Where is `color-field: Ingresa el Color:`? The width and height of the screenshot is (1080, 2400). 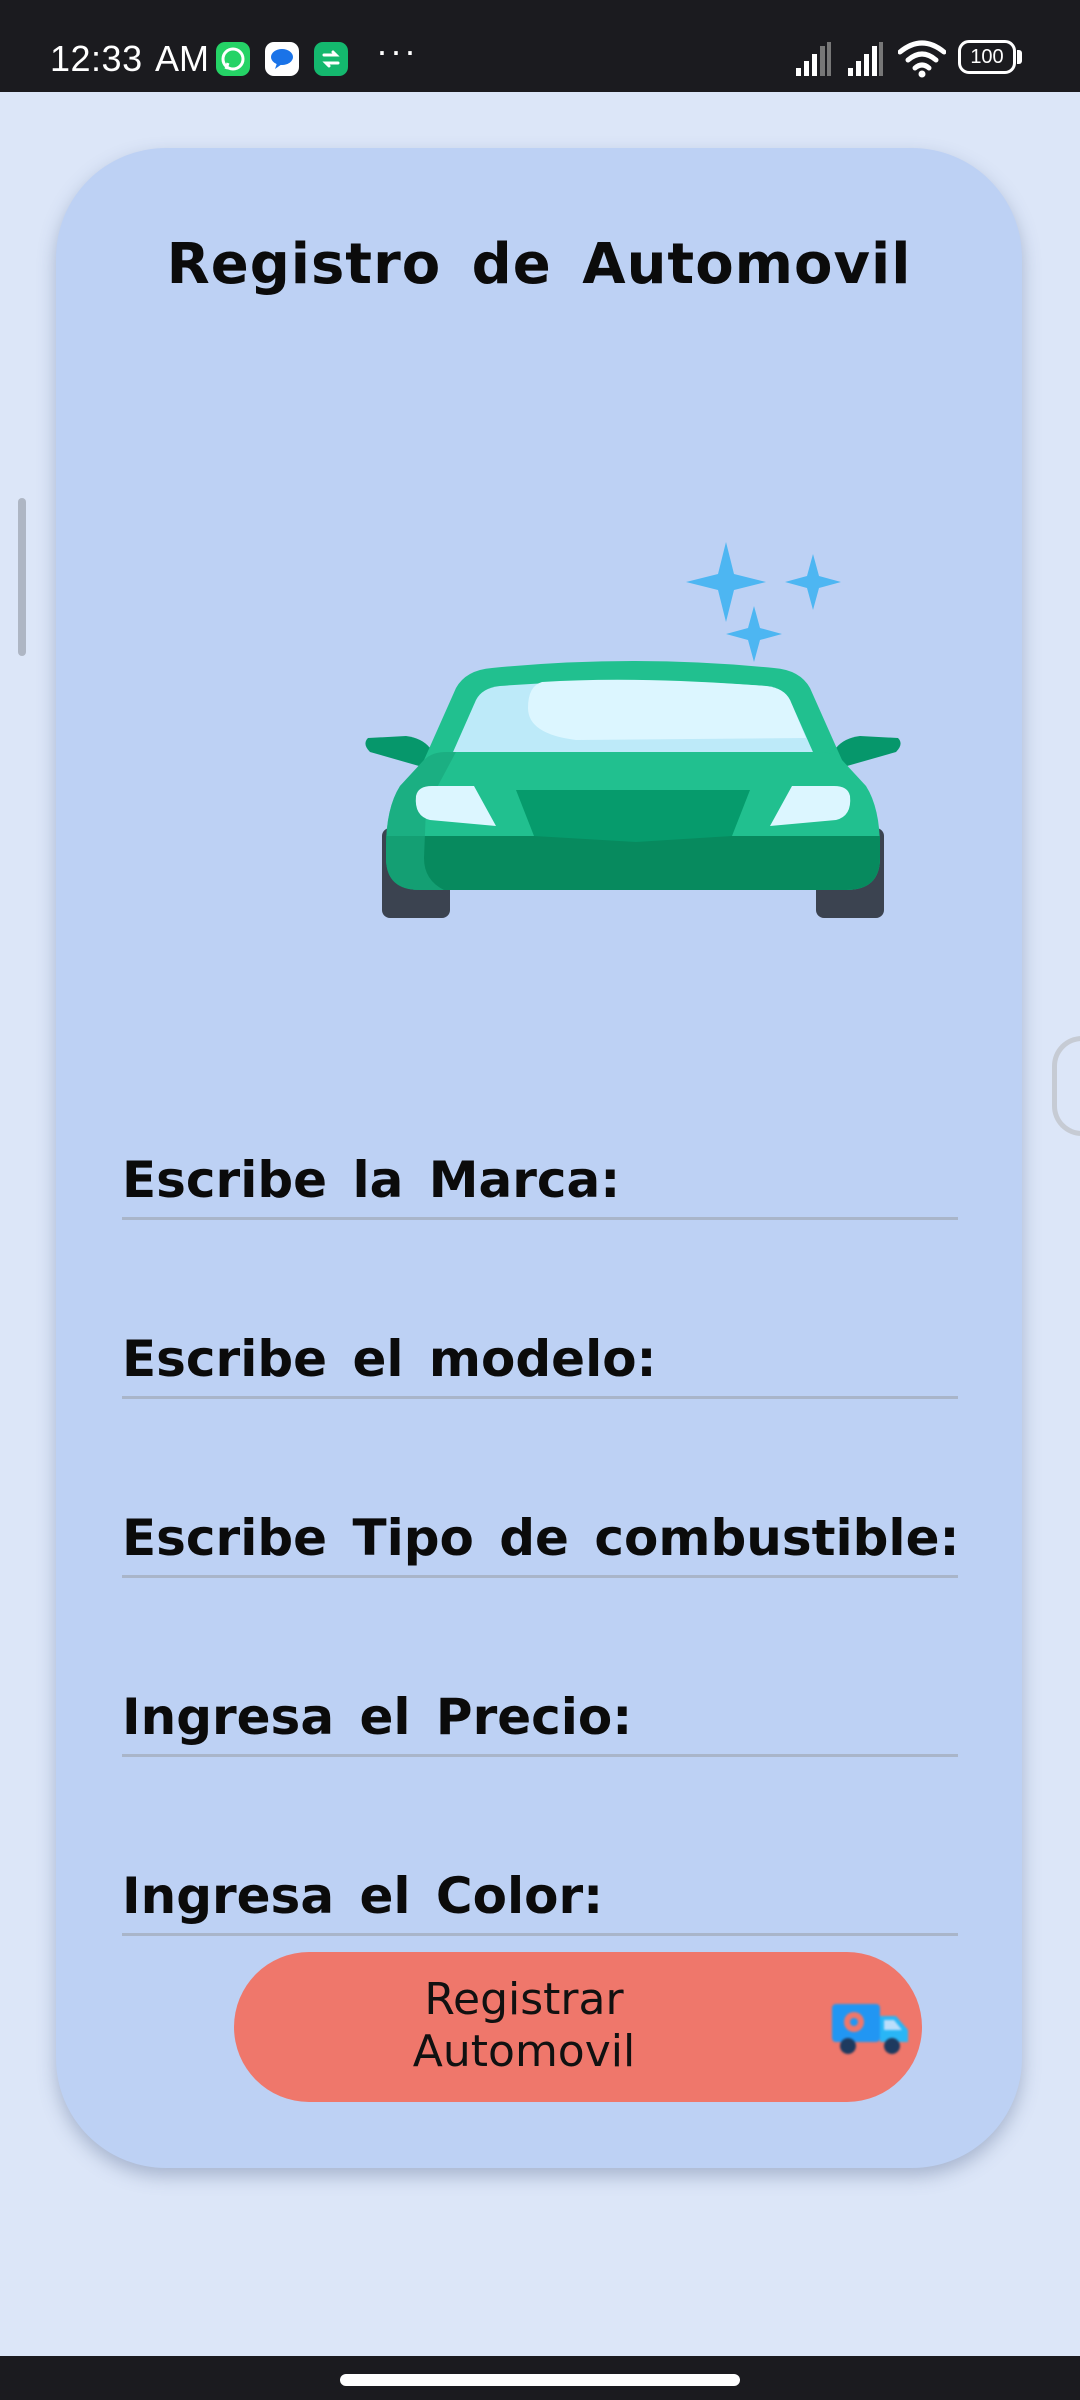
color-field: Ingresa el Color: is located at coordinates (540, 1891).